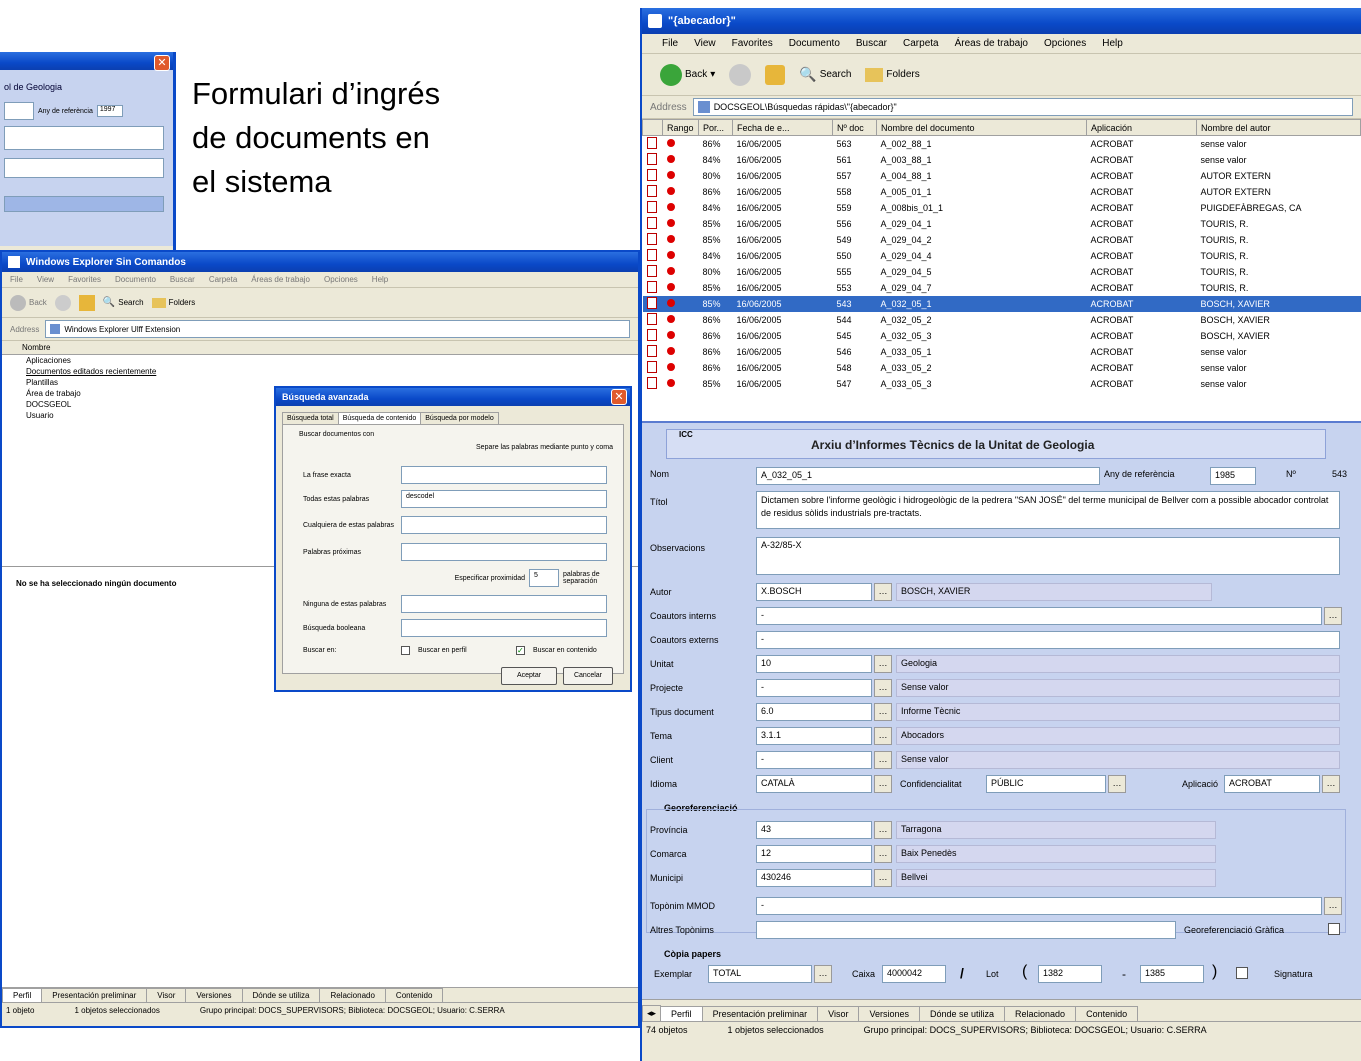  I want to click on exact-phrase-input, so click(504, 475).